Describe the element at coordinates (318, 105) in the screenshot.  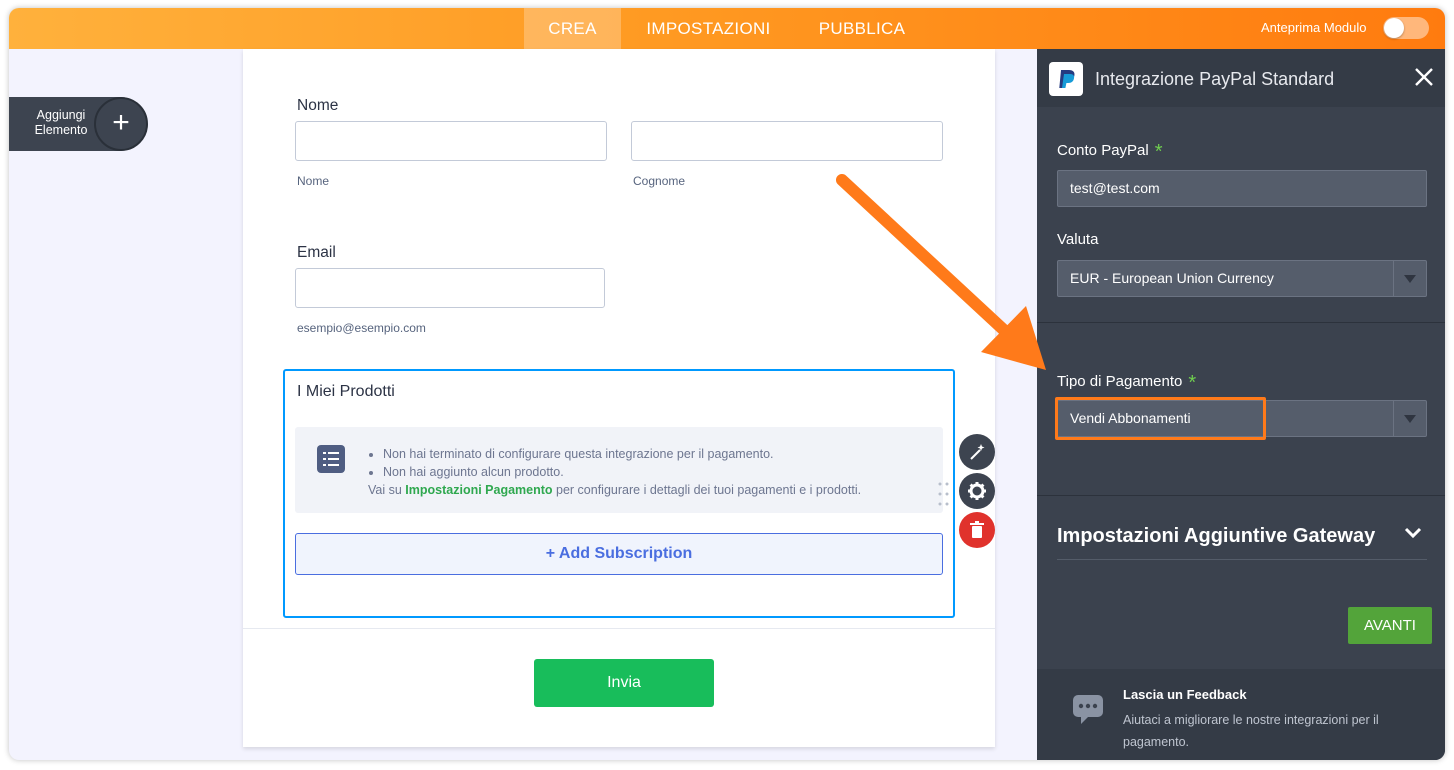
I see `name-label: Nome` at that location.